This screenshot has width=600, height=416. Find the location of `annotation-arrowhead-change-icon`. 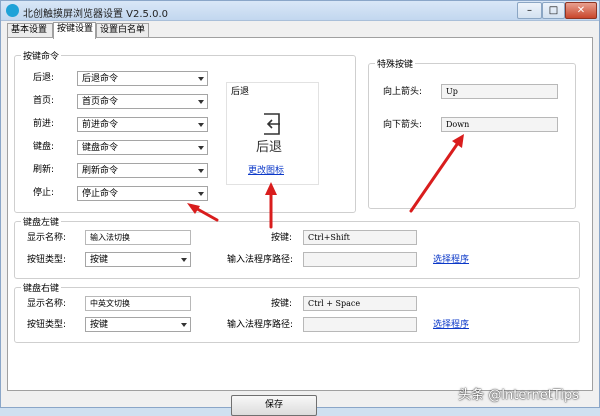

annotation-arrowhead-change-icon is located at coordinates (271, 188).